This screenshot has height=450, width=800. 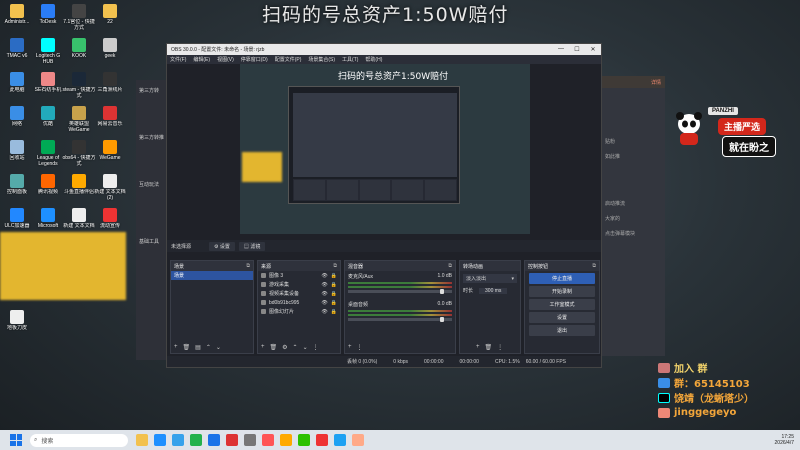 What do you see at coordinates (48, 86) in the screenshot?
I see `desktop-icon: SE石纺手机` at bounding box center [48, 86].